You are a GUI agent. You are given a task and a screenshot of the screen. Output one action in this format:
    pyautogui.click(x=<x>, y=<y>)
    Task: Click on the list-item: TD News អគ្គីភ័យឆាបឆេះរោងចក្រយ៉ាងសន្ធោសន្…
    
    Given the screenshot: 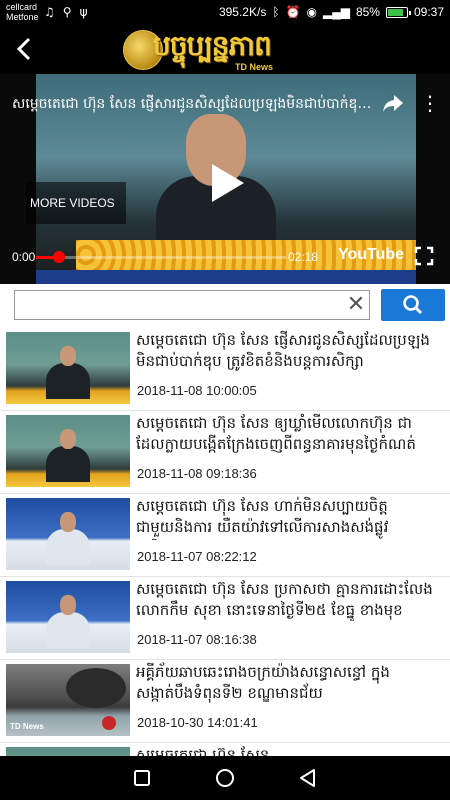 What is the action you would take?
    pyautogui.click(x=225, y=701)
    